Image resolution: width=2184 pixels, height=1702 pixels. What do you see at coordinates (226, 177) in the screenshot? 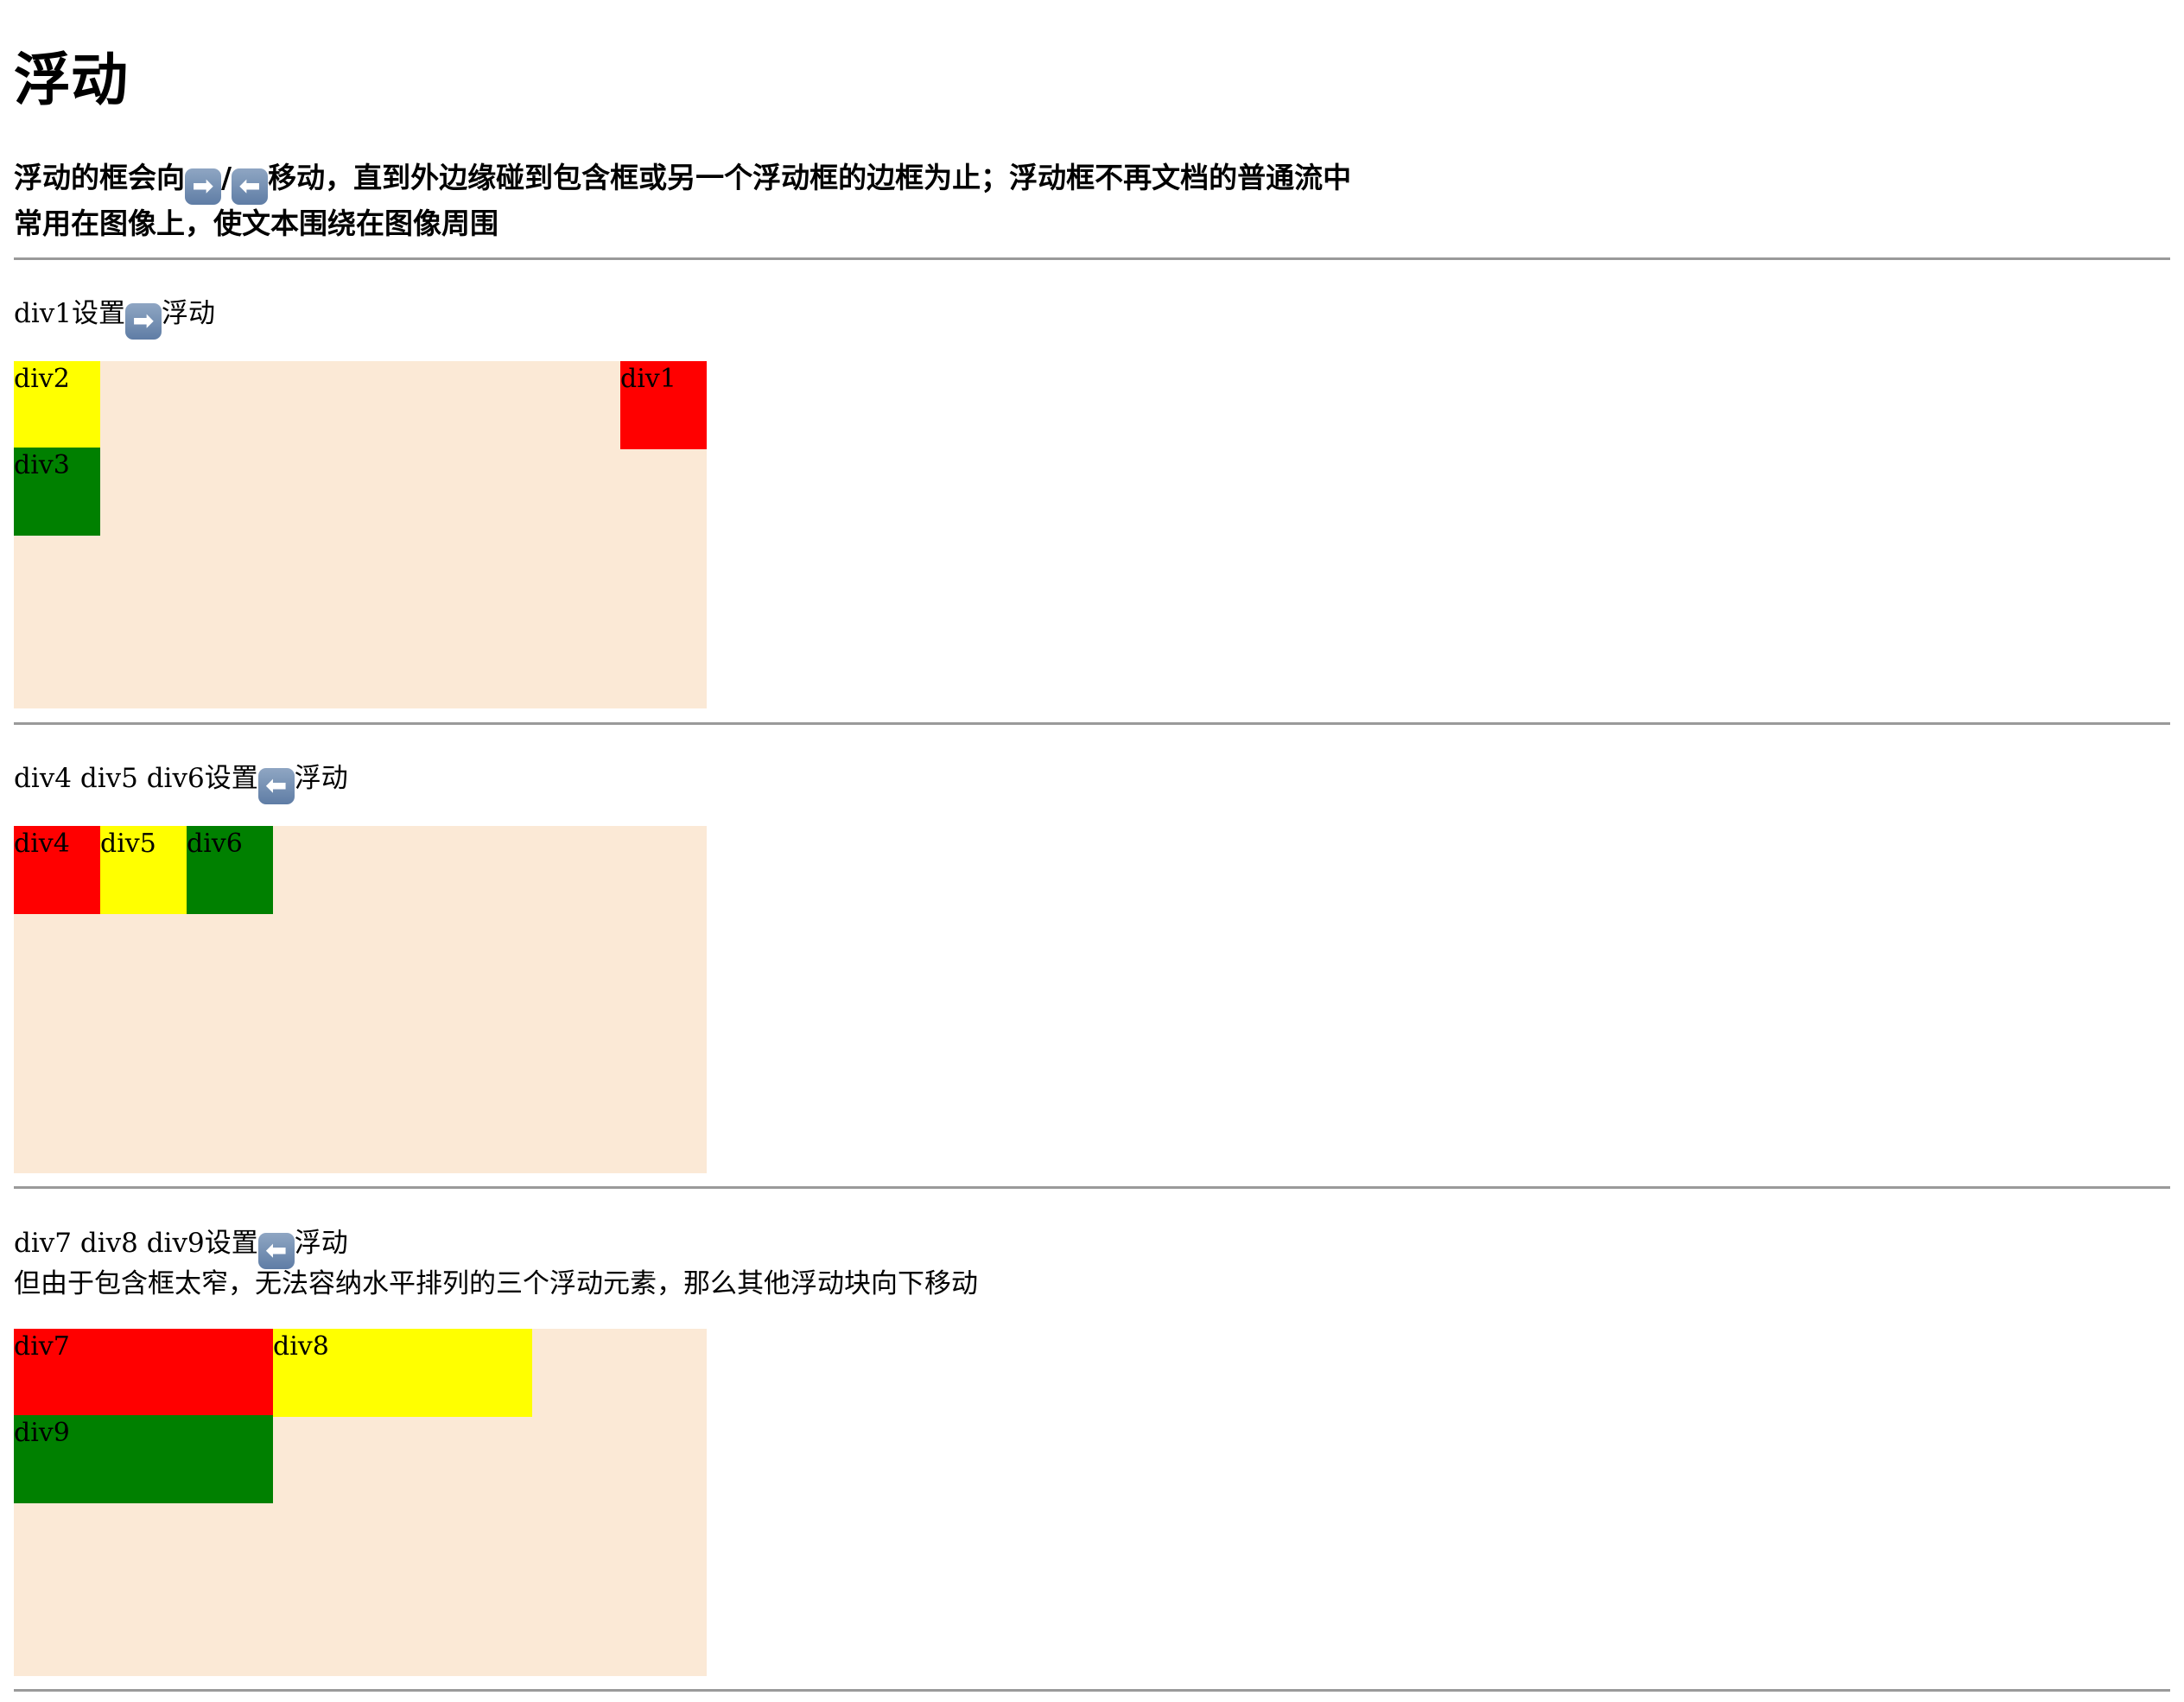
I see `intro-slash: /` at bounding box center [226, 177].